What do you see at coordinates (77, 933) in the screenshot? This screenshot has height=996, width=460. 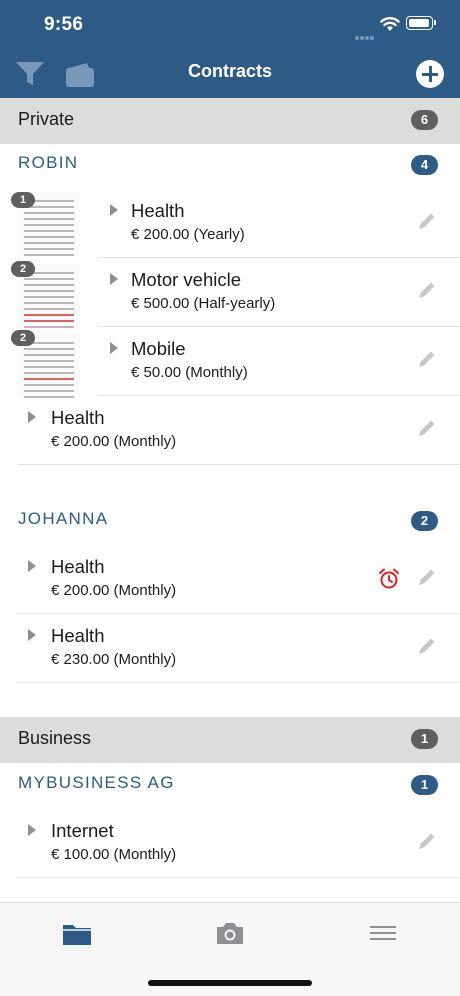 I see `folder-icon` at bounding box center [77, 933].